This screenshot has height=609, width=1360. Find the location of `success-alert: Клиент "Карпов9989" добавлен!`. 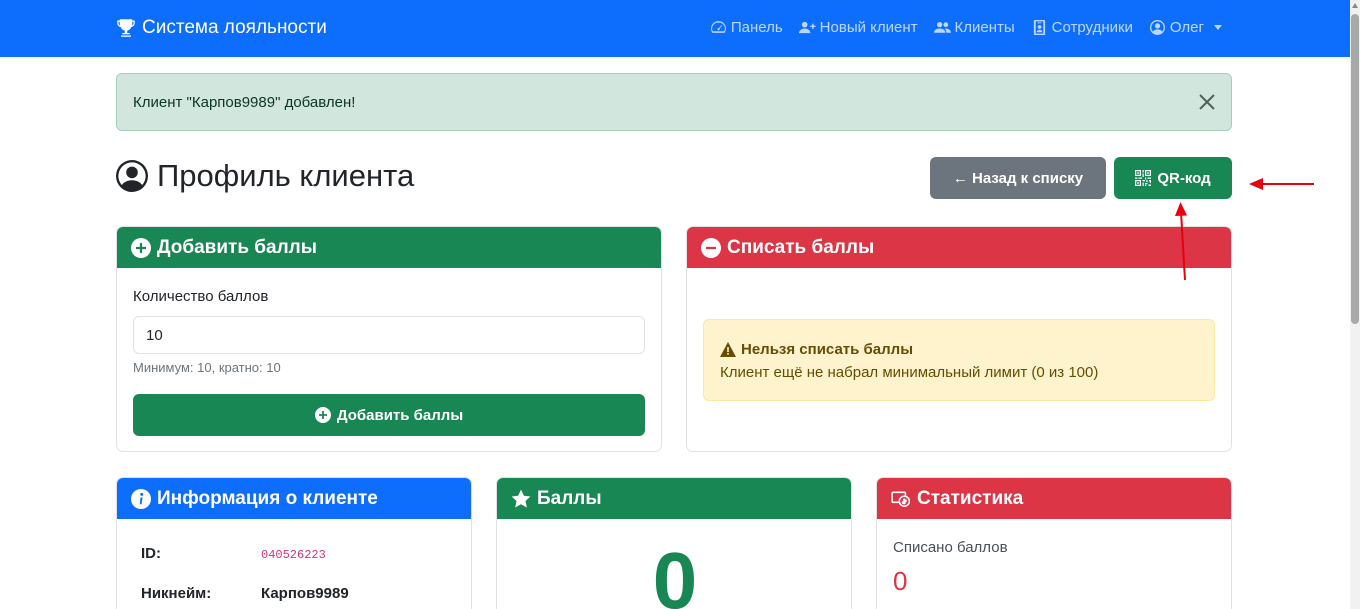

success-alert: Клиент "Карпов9989" добавлен! is located at coordinates (674, 102).